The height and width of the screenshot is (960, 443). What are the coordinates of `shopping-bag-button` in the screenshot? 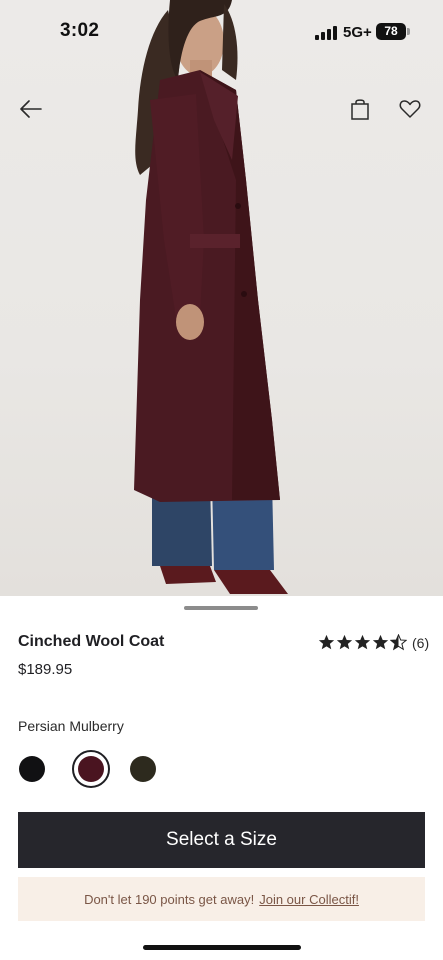 It's located at (360, 109).